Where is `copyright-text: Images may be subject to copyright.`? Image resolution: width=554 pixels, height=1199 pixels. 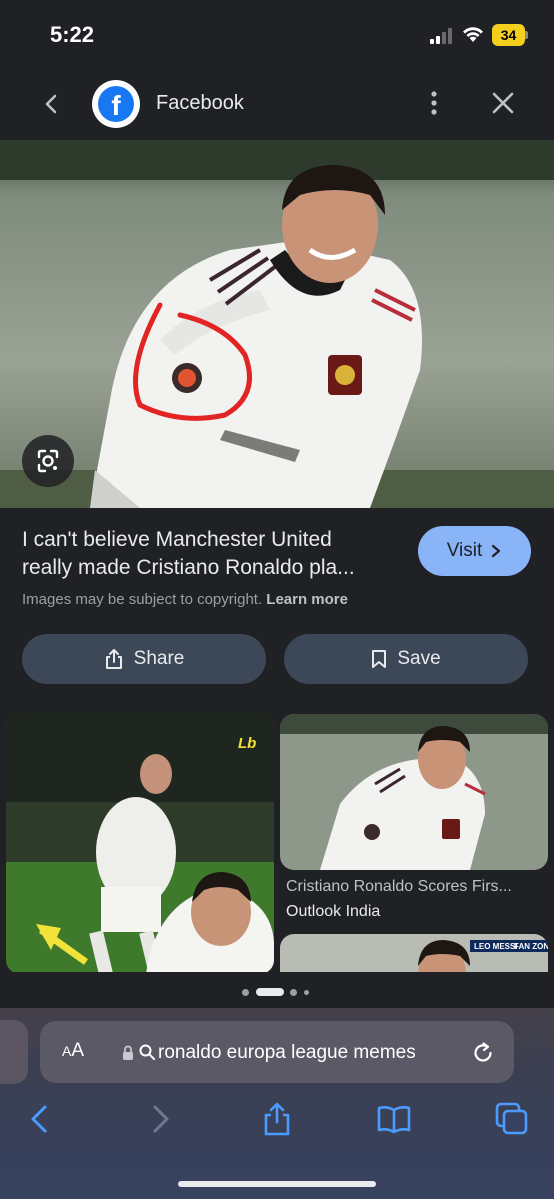 copyright-text: Images may be subject to copyright. is located at coordinates (142, 599).